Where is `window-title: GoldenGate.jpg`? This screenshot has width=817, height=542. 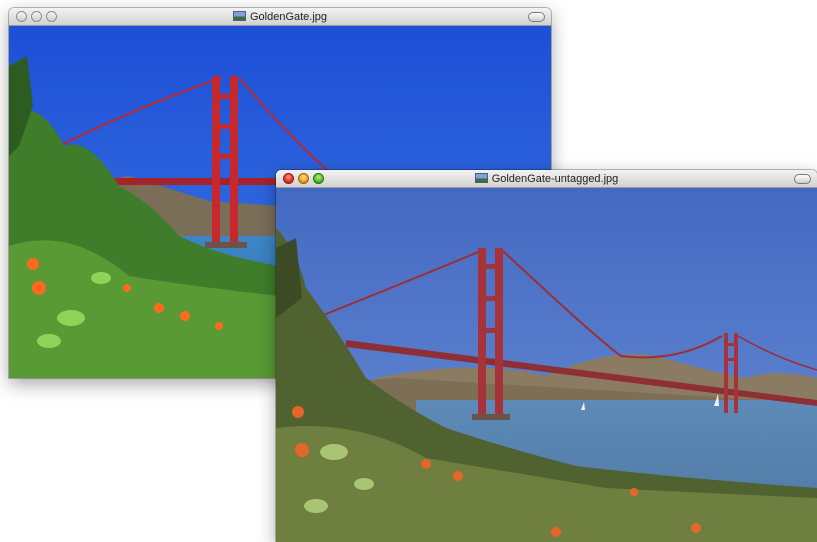 window-title: GoldenGate.jpg is located at coordinates (280, 17).